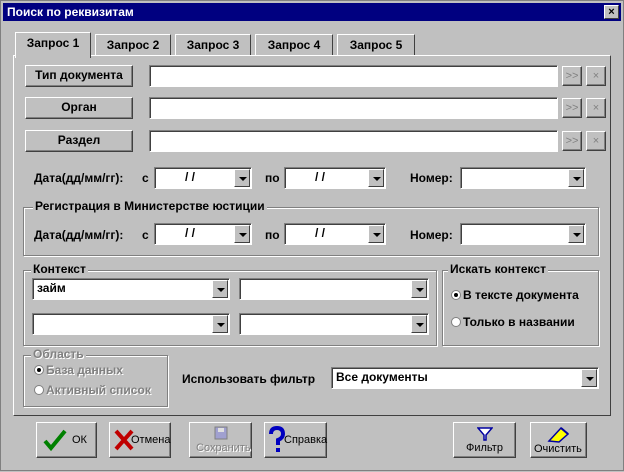 This screenshot has height=472, width=624. Describe the element at coordinates (558, 434) in the screenshot. I see `eraser-icon` at that location.